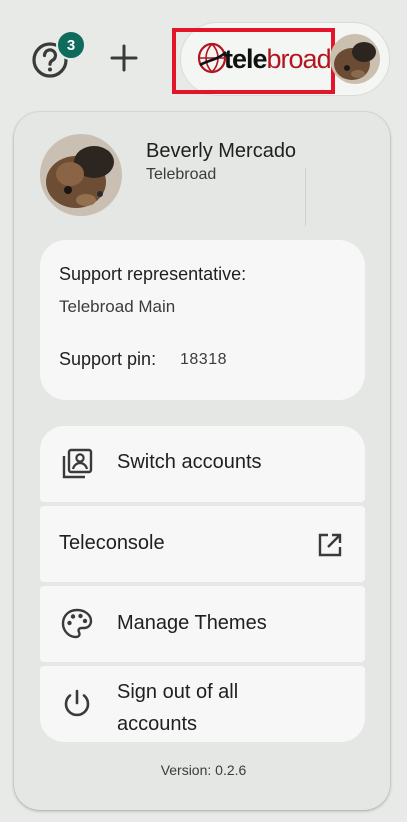  I want to click on user-name: Beverly Mercado, so click(221, 151).